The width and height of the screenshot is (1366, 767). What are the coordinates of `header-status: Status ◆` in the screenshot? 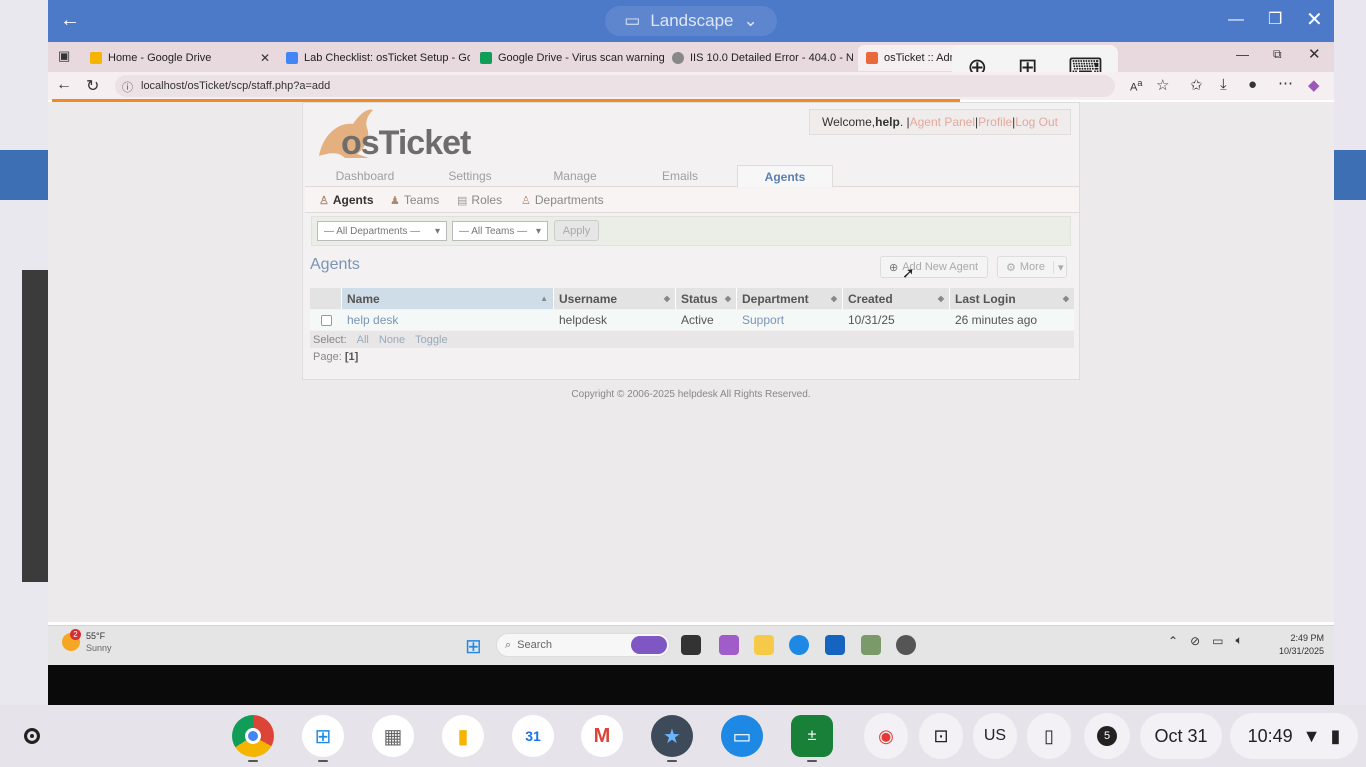 It's located at (706, 298).